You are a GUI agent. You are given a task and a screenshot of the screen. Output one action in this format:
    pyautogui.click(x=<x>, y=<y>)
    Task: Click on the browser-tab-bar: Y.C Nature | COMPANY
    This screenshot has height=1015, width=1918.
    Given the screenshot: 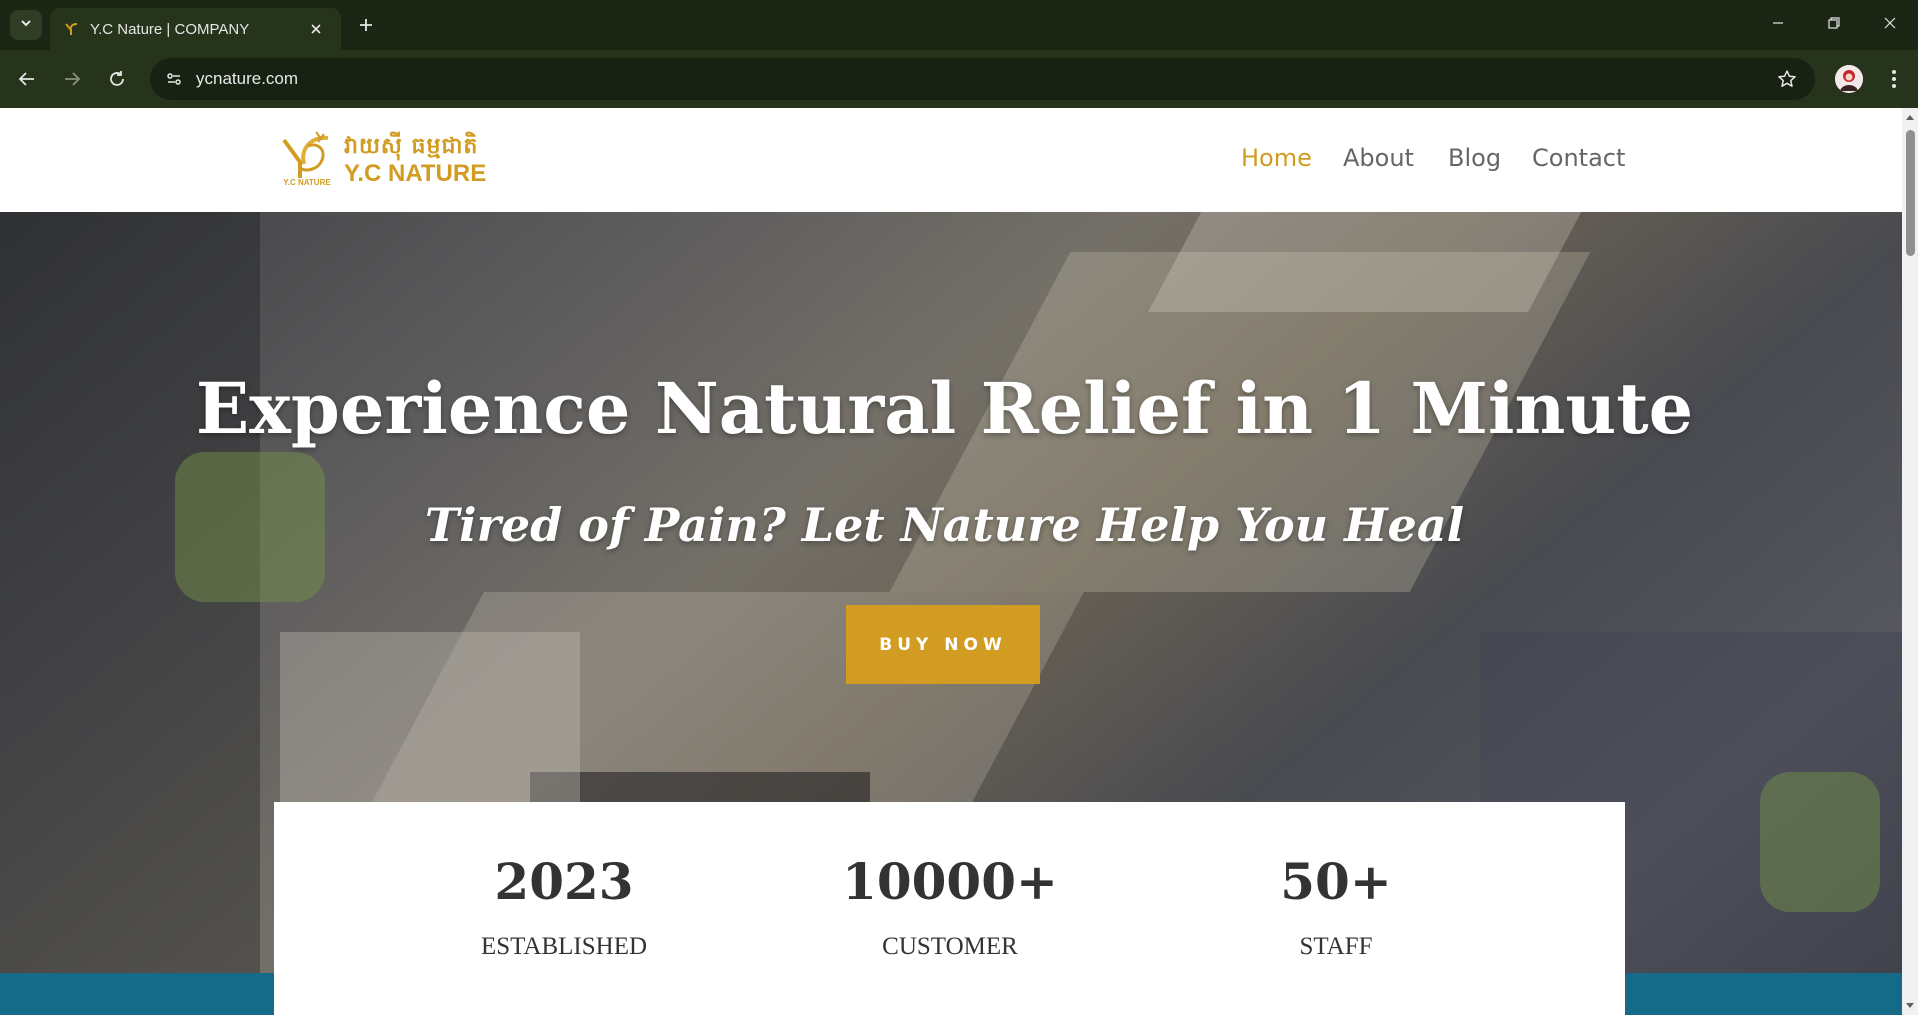 What is the action you would take?
    pyautogui.click(x=959, y=25)
    